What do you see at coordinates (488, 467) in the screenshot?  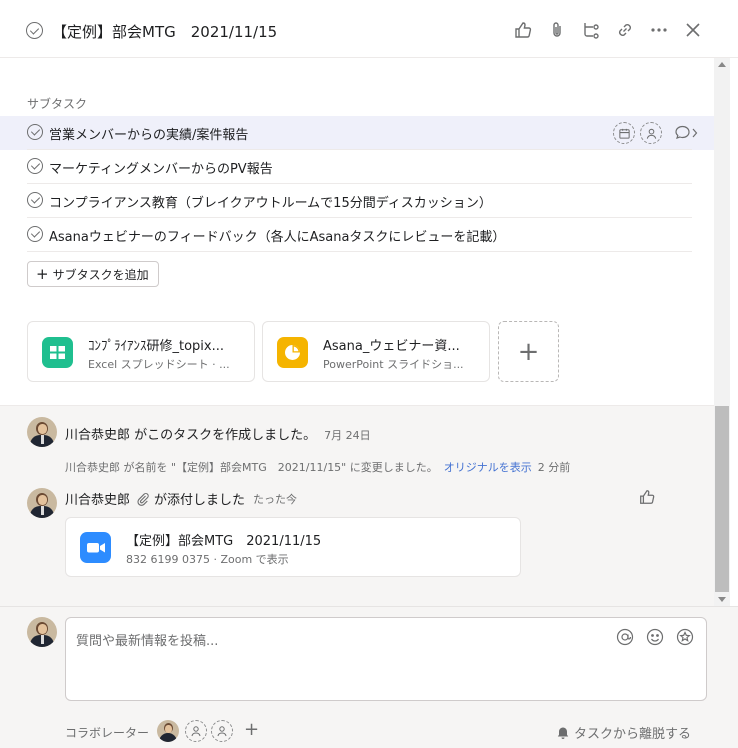 I see `show-original-link: オリジナルを表示` at bounding box center [488, 467].